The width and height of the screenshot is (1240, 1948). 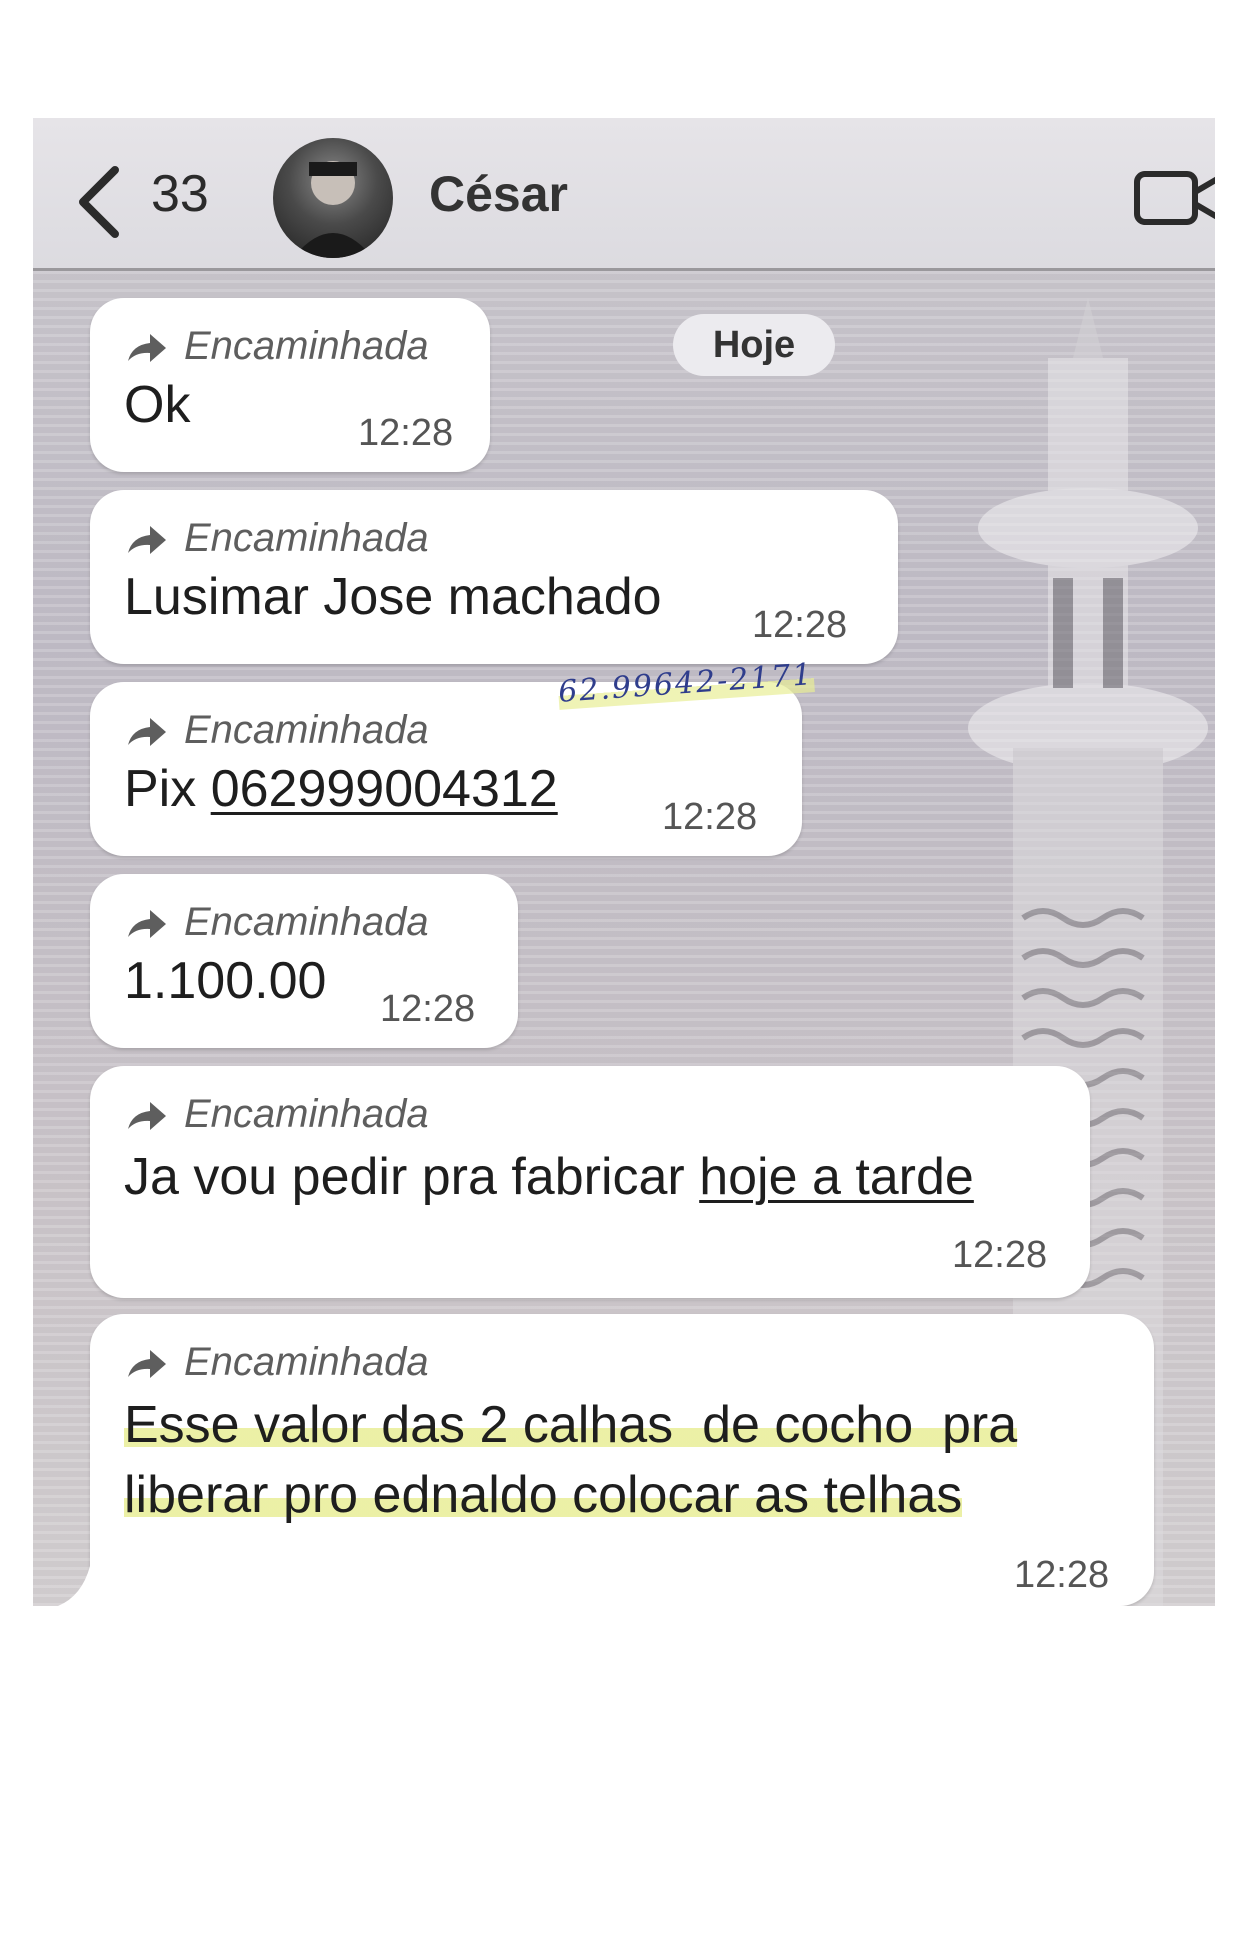 I want to click on message-text: 1.100.00, so click(x=225, y=981).